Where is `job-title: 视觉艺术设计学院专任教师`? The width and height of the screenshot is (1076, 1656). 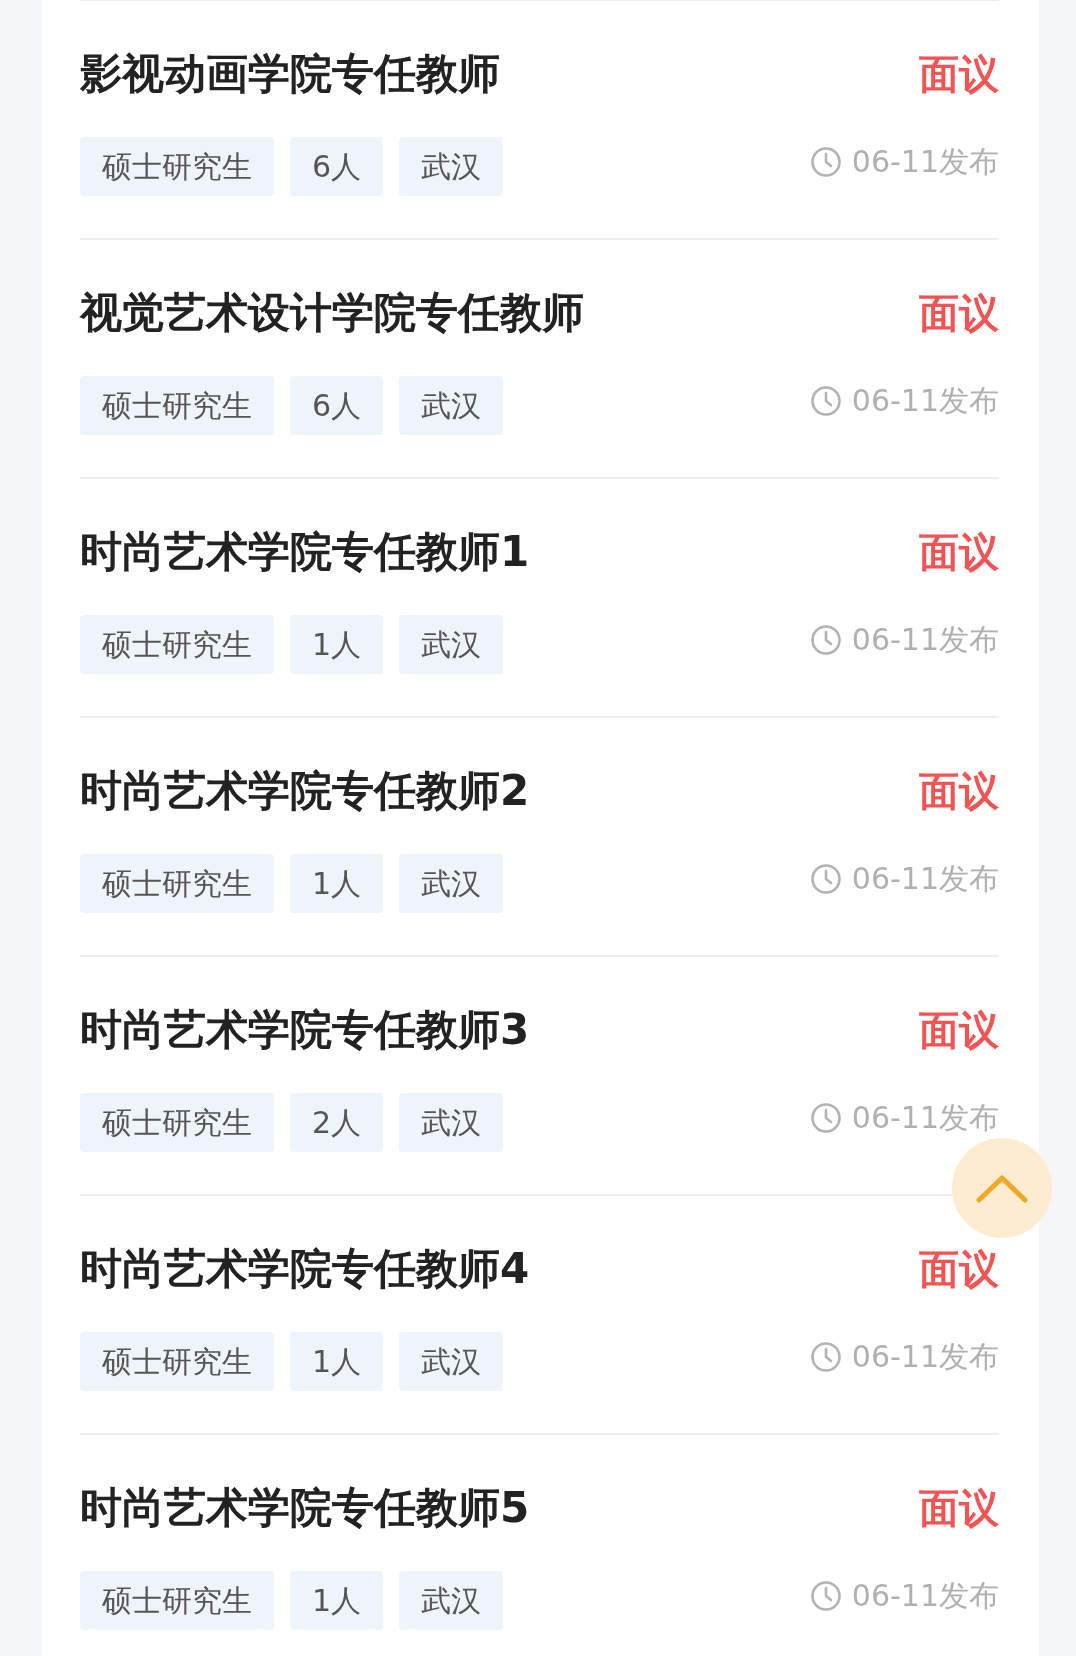 job-title: 视觉艺术设计学院专任教师 is located at coordinates (332, 313).